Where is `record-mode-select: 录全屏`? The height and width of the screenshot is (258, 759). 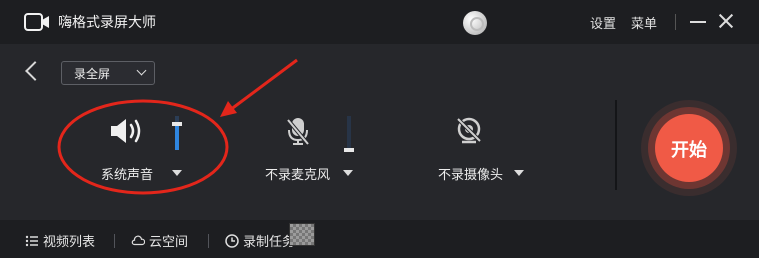
record-mode-select: 录全屏 is located at coordinates (108, 73).